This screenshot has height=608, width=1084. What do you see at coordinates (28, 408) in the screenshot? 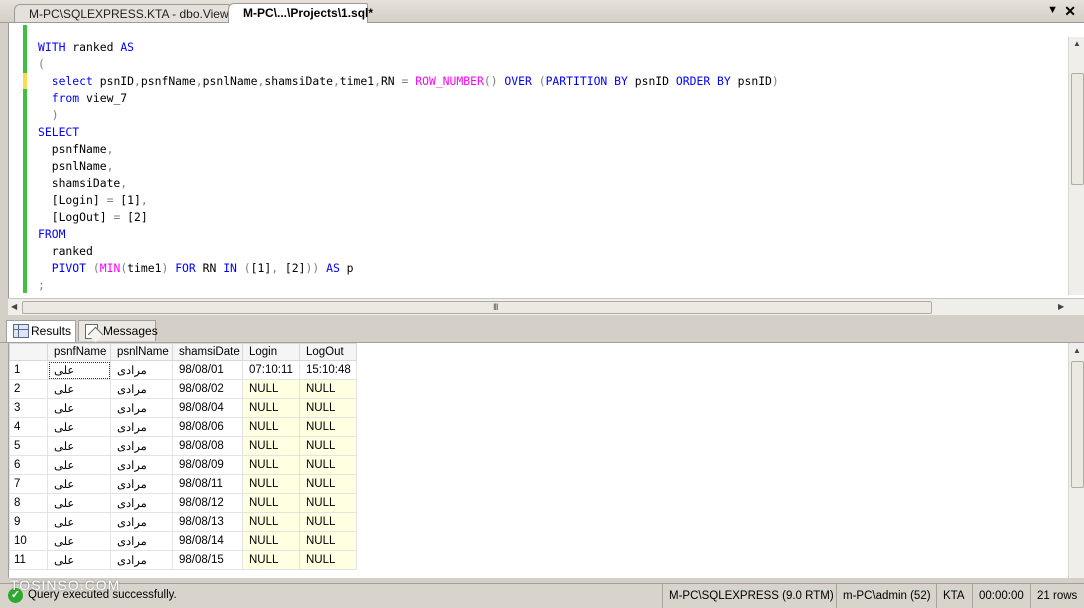
I see `row-number-cell: 3` at bounding box center [28, 408].